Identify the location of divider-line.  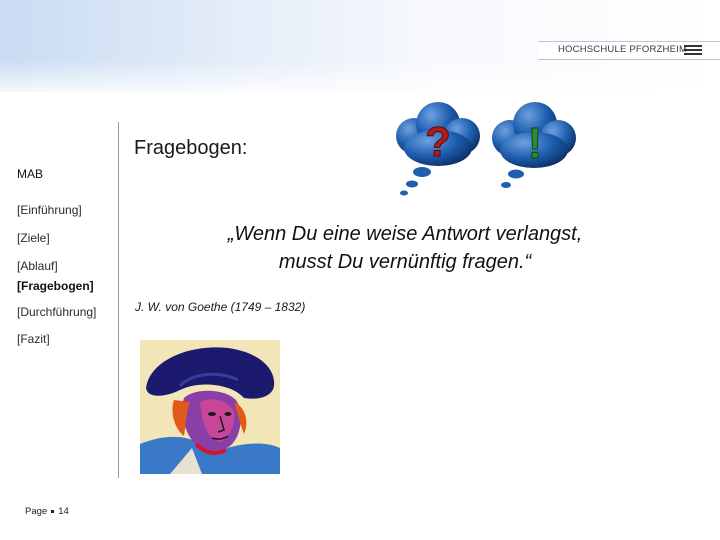
(118, 300).